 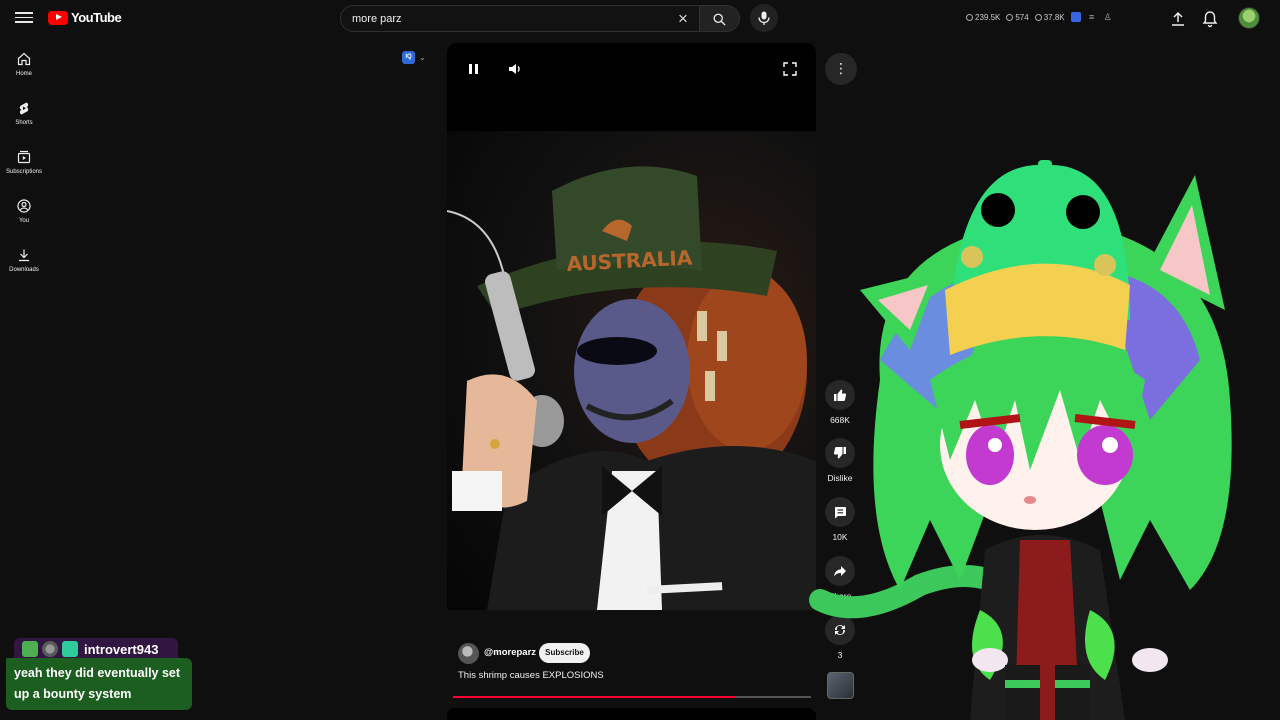 I want to click on sidebar-item-label: Shorts, so click(x=24, y=123).